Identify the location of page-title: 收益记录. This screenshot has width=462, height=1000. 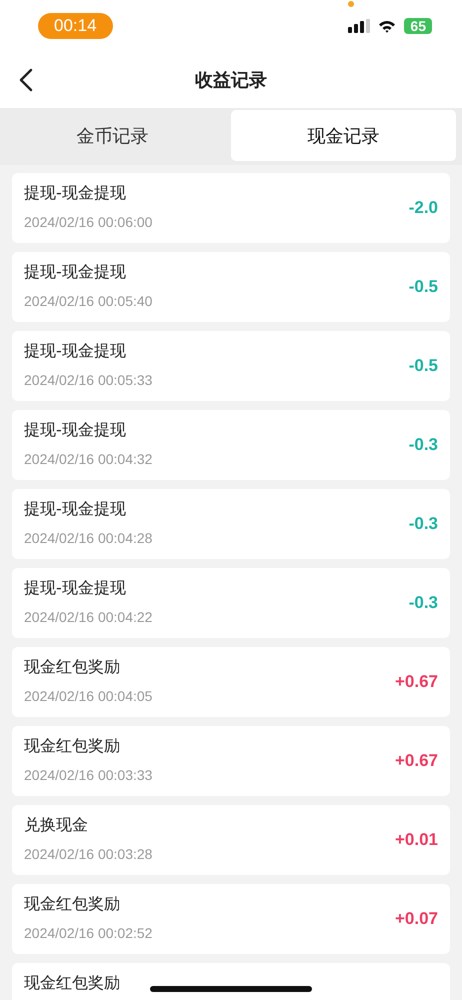
(231, 80).